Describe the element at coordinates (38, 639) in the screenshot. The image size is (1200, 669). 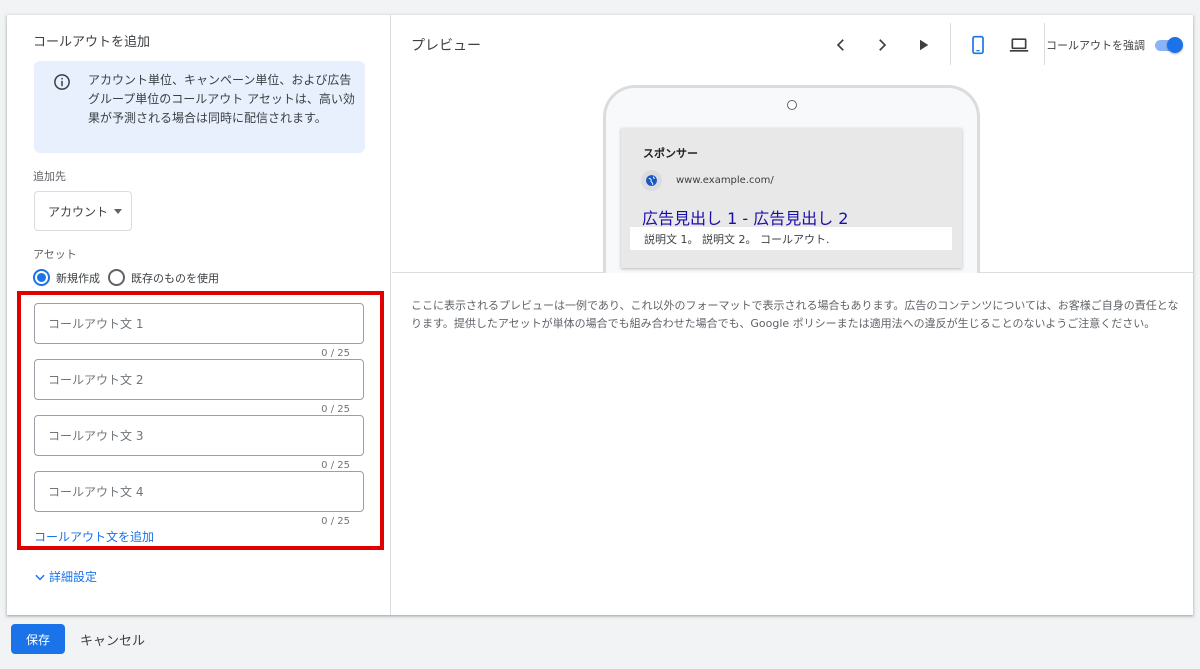
I see `save-button: 保存` at that location.